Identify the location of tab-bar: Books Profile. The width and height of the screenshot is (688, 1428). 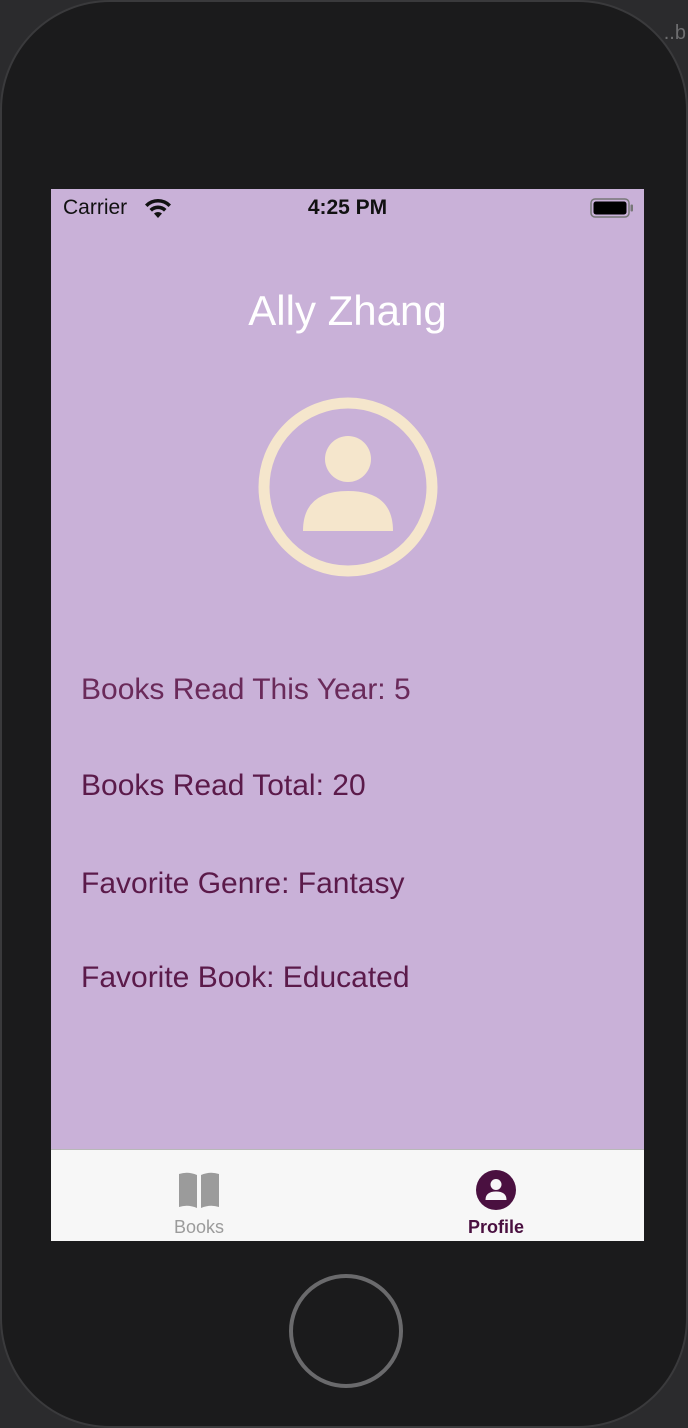
(347, 1195).